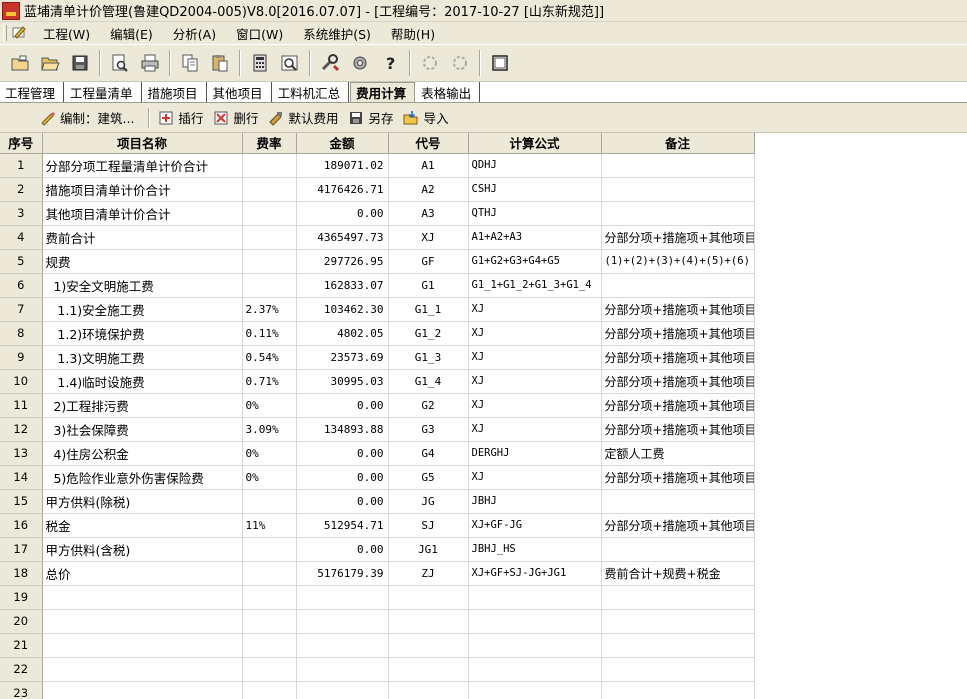  Describe the element at coordinates (289, 63) in the screenshot. I see `view-button` at that location.